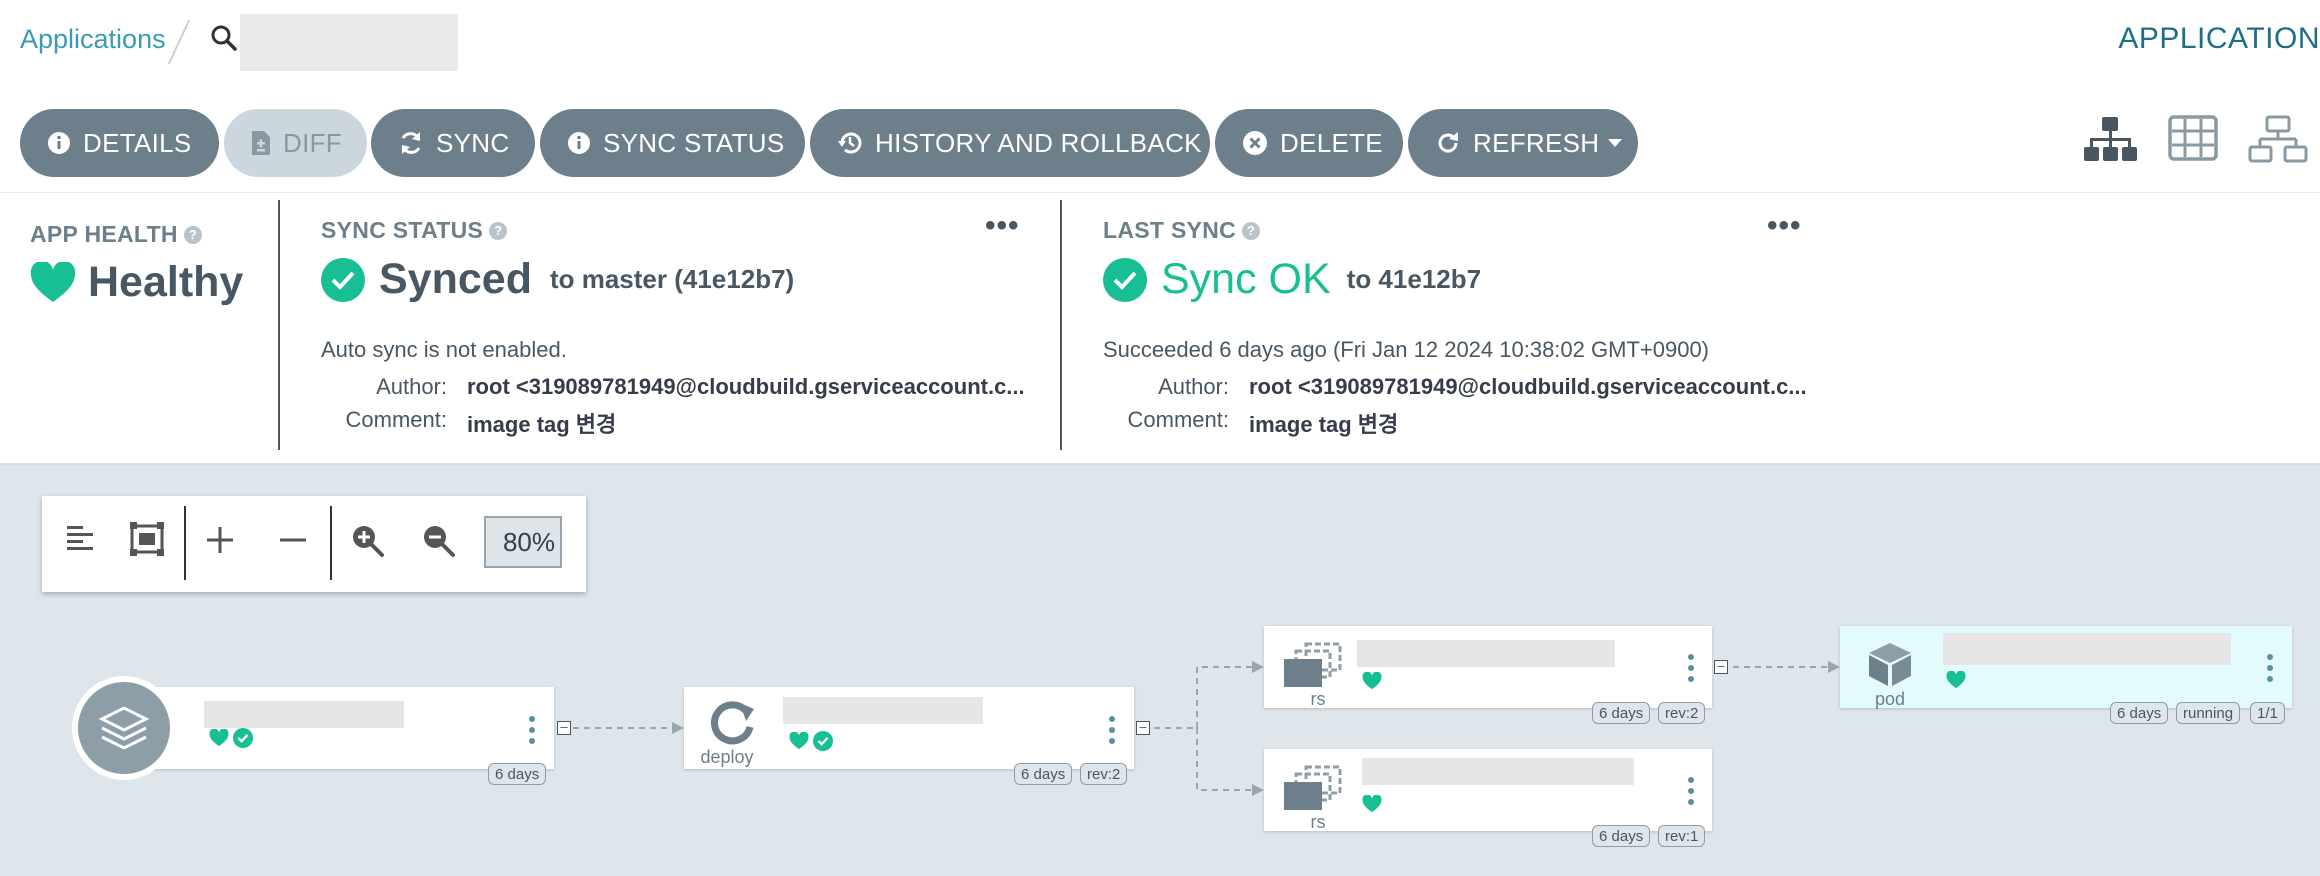  What do you see at coordinates (1890, 699) in the screenshot?
I see `kind-label: pod` at bounding box center [1890, 699].